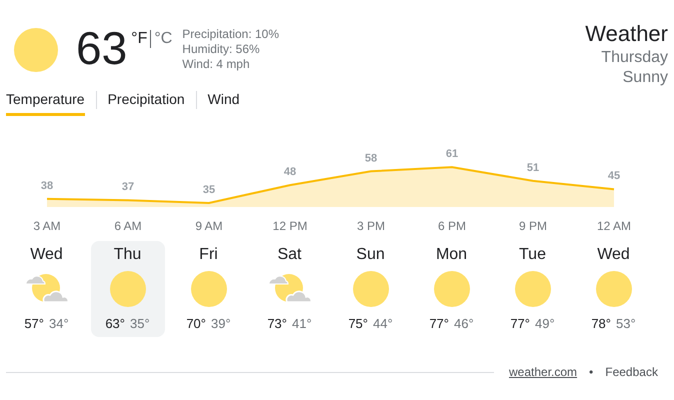 This screenshot has height=400, width=674. I want to click on time-label: 6 AM, so click(128, 226).